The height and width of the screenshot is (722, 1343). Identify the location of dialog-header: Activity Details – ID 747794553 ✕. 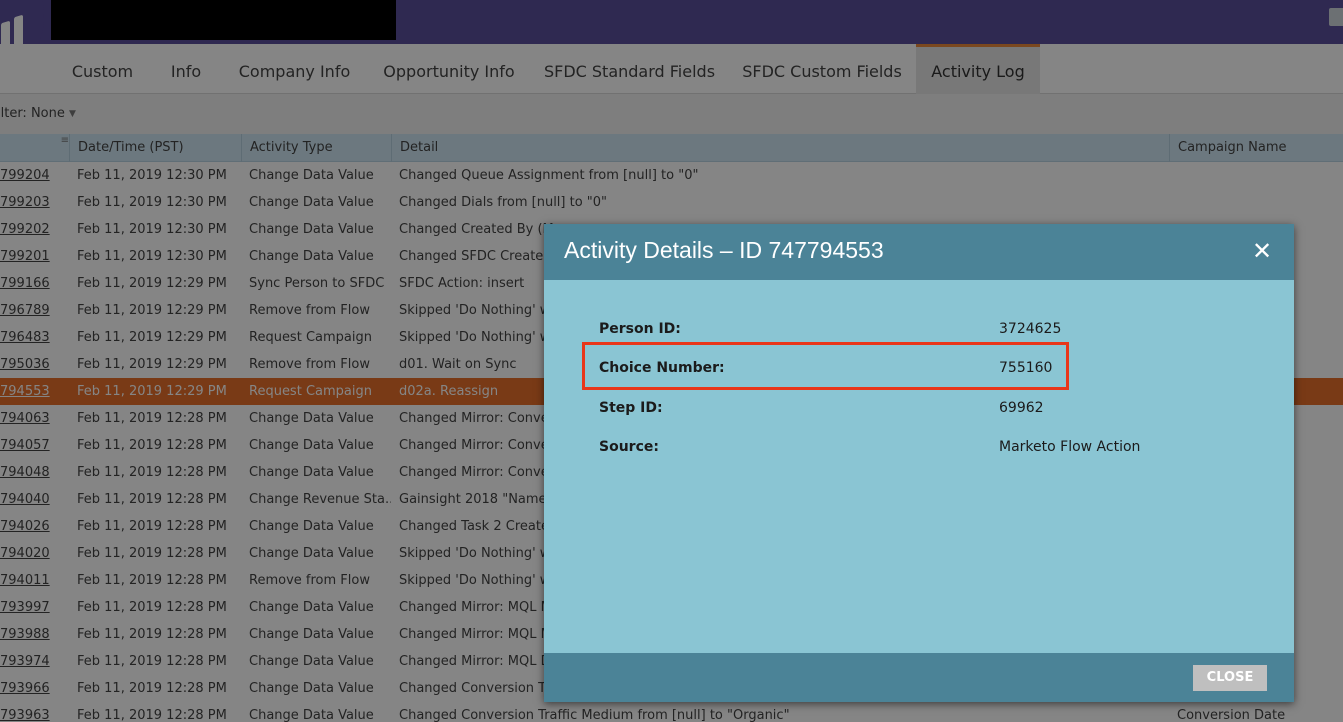
(919, 252).